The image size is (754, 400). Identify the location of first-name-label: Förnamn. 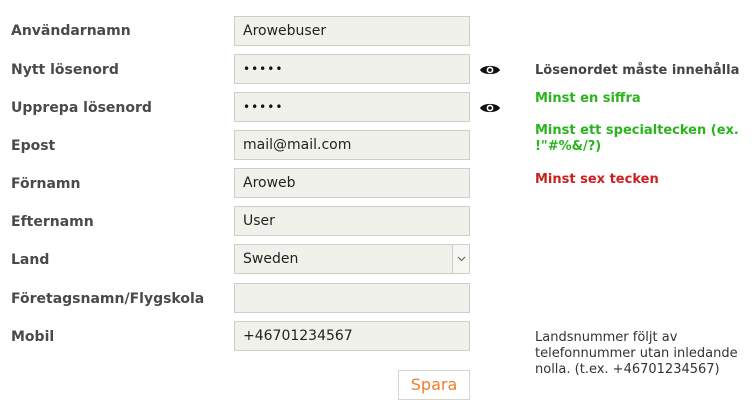
(46, 184).